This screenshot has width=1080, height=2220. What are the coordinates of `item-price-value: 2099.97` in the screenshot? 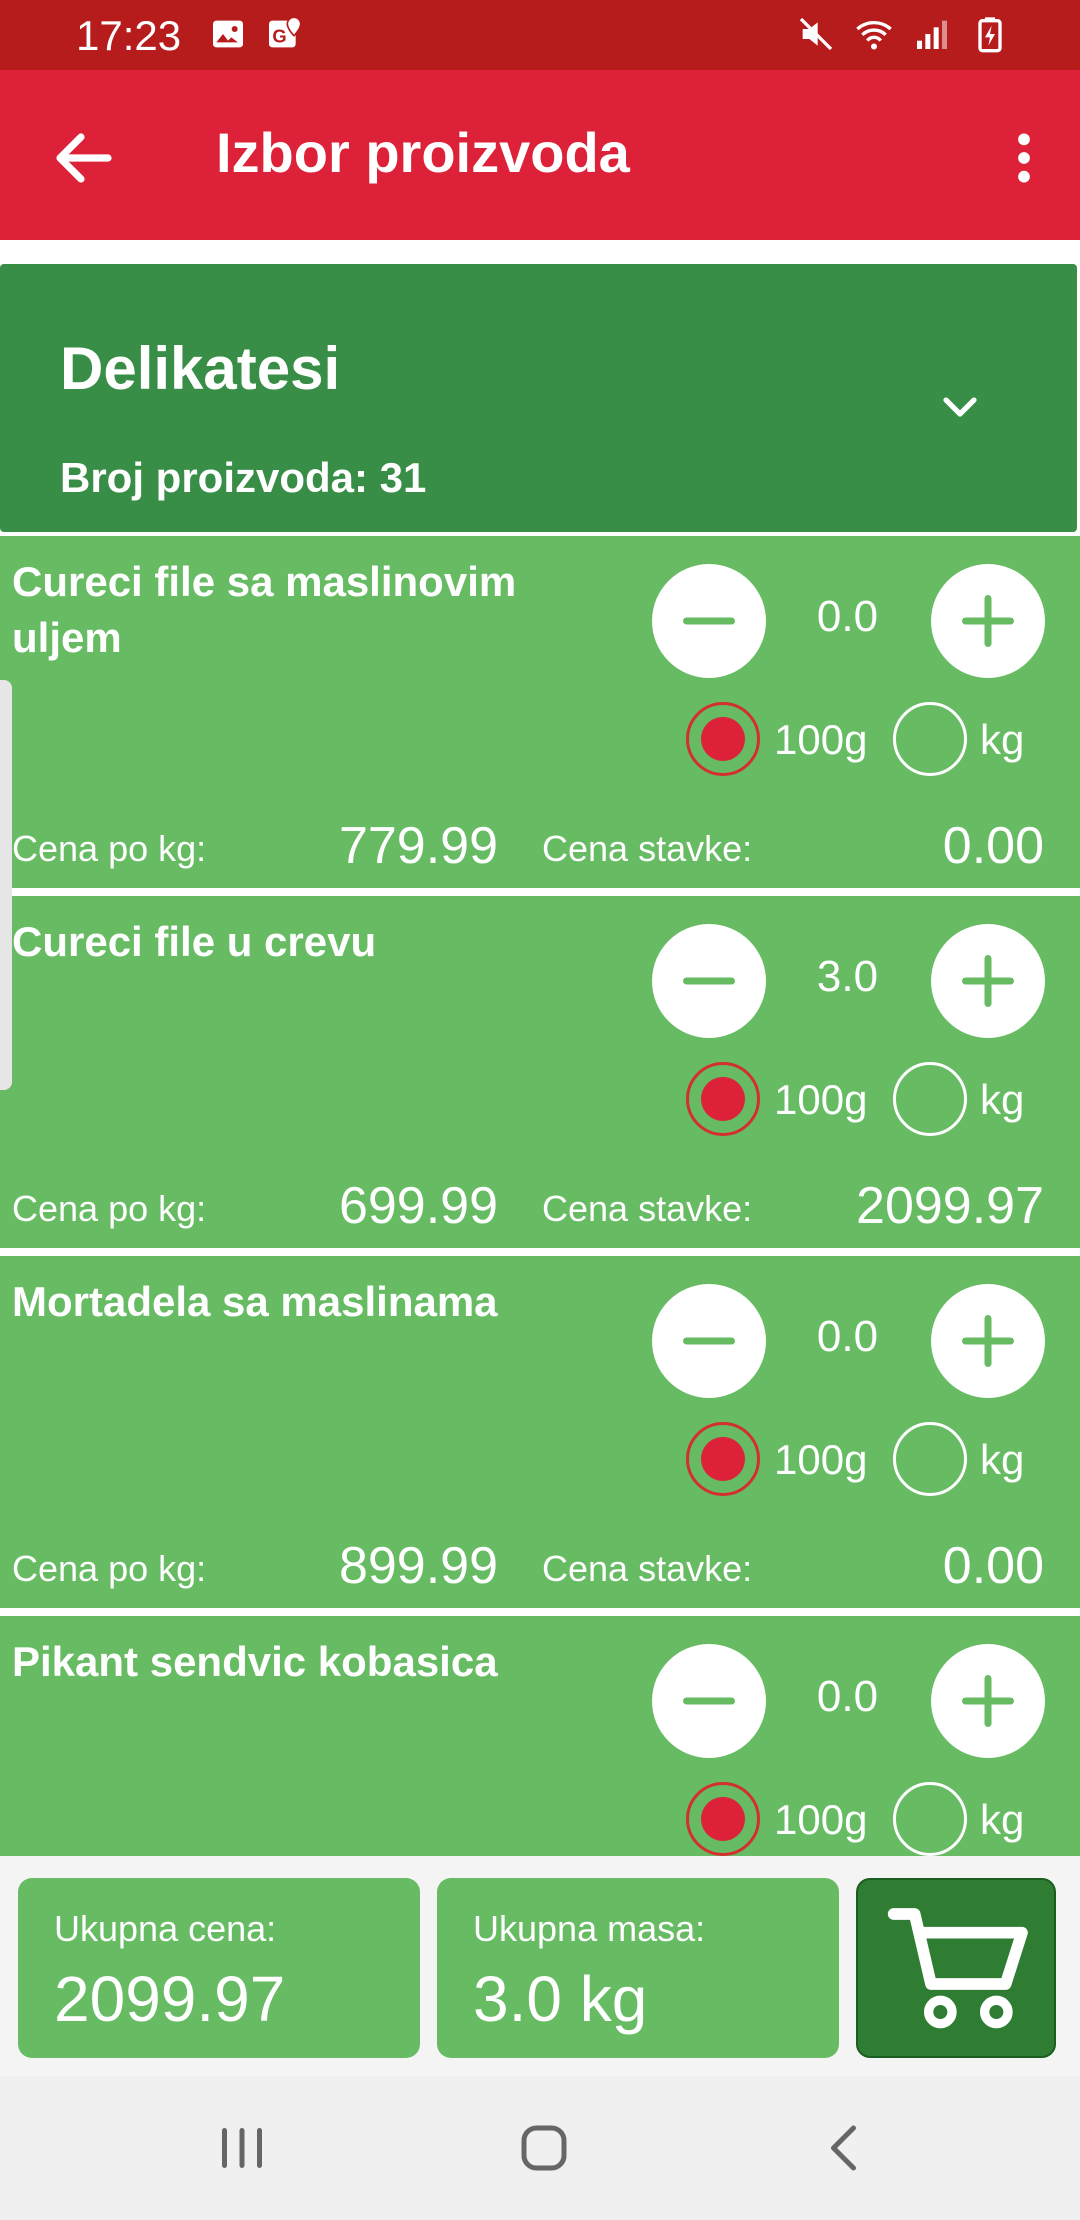 It's located at (950, 1206).